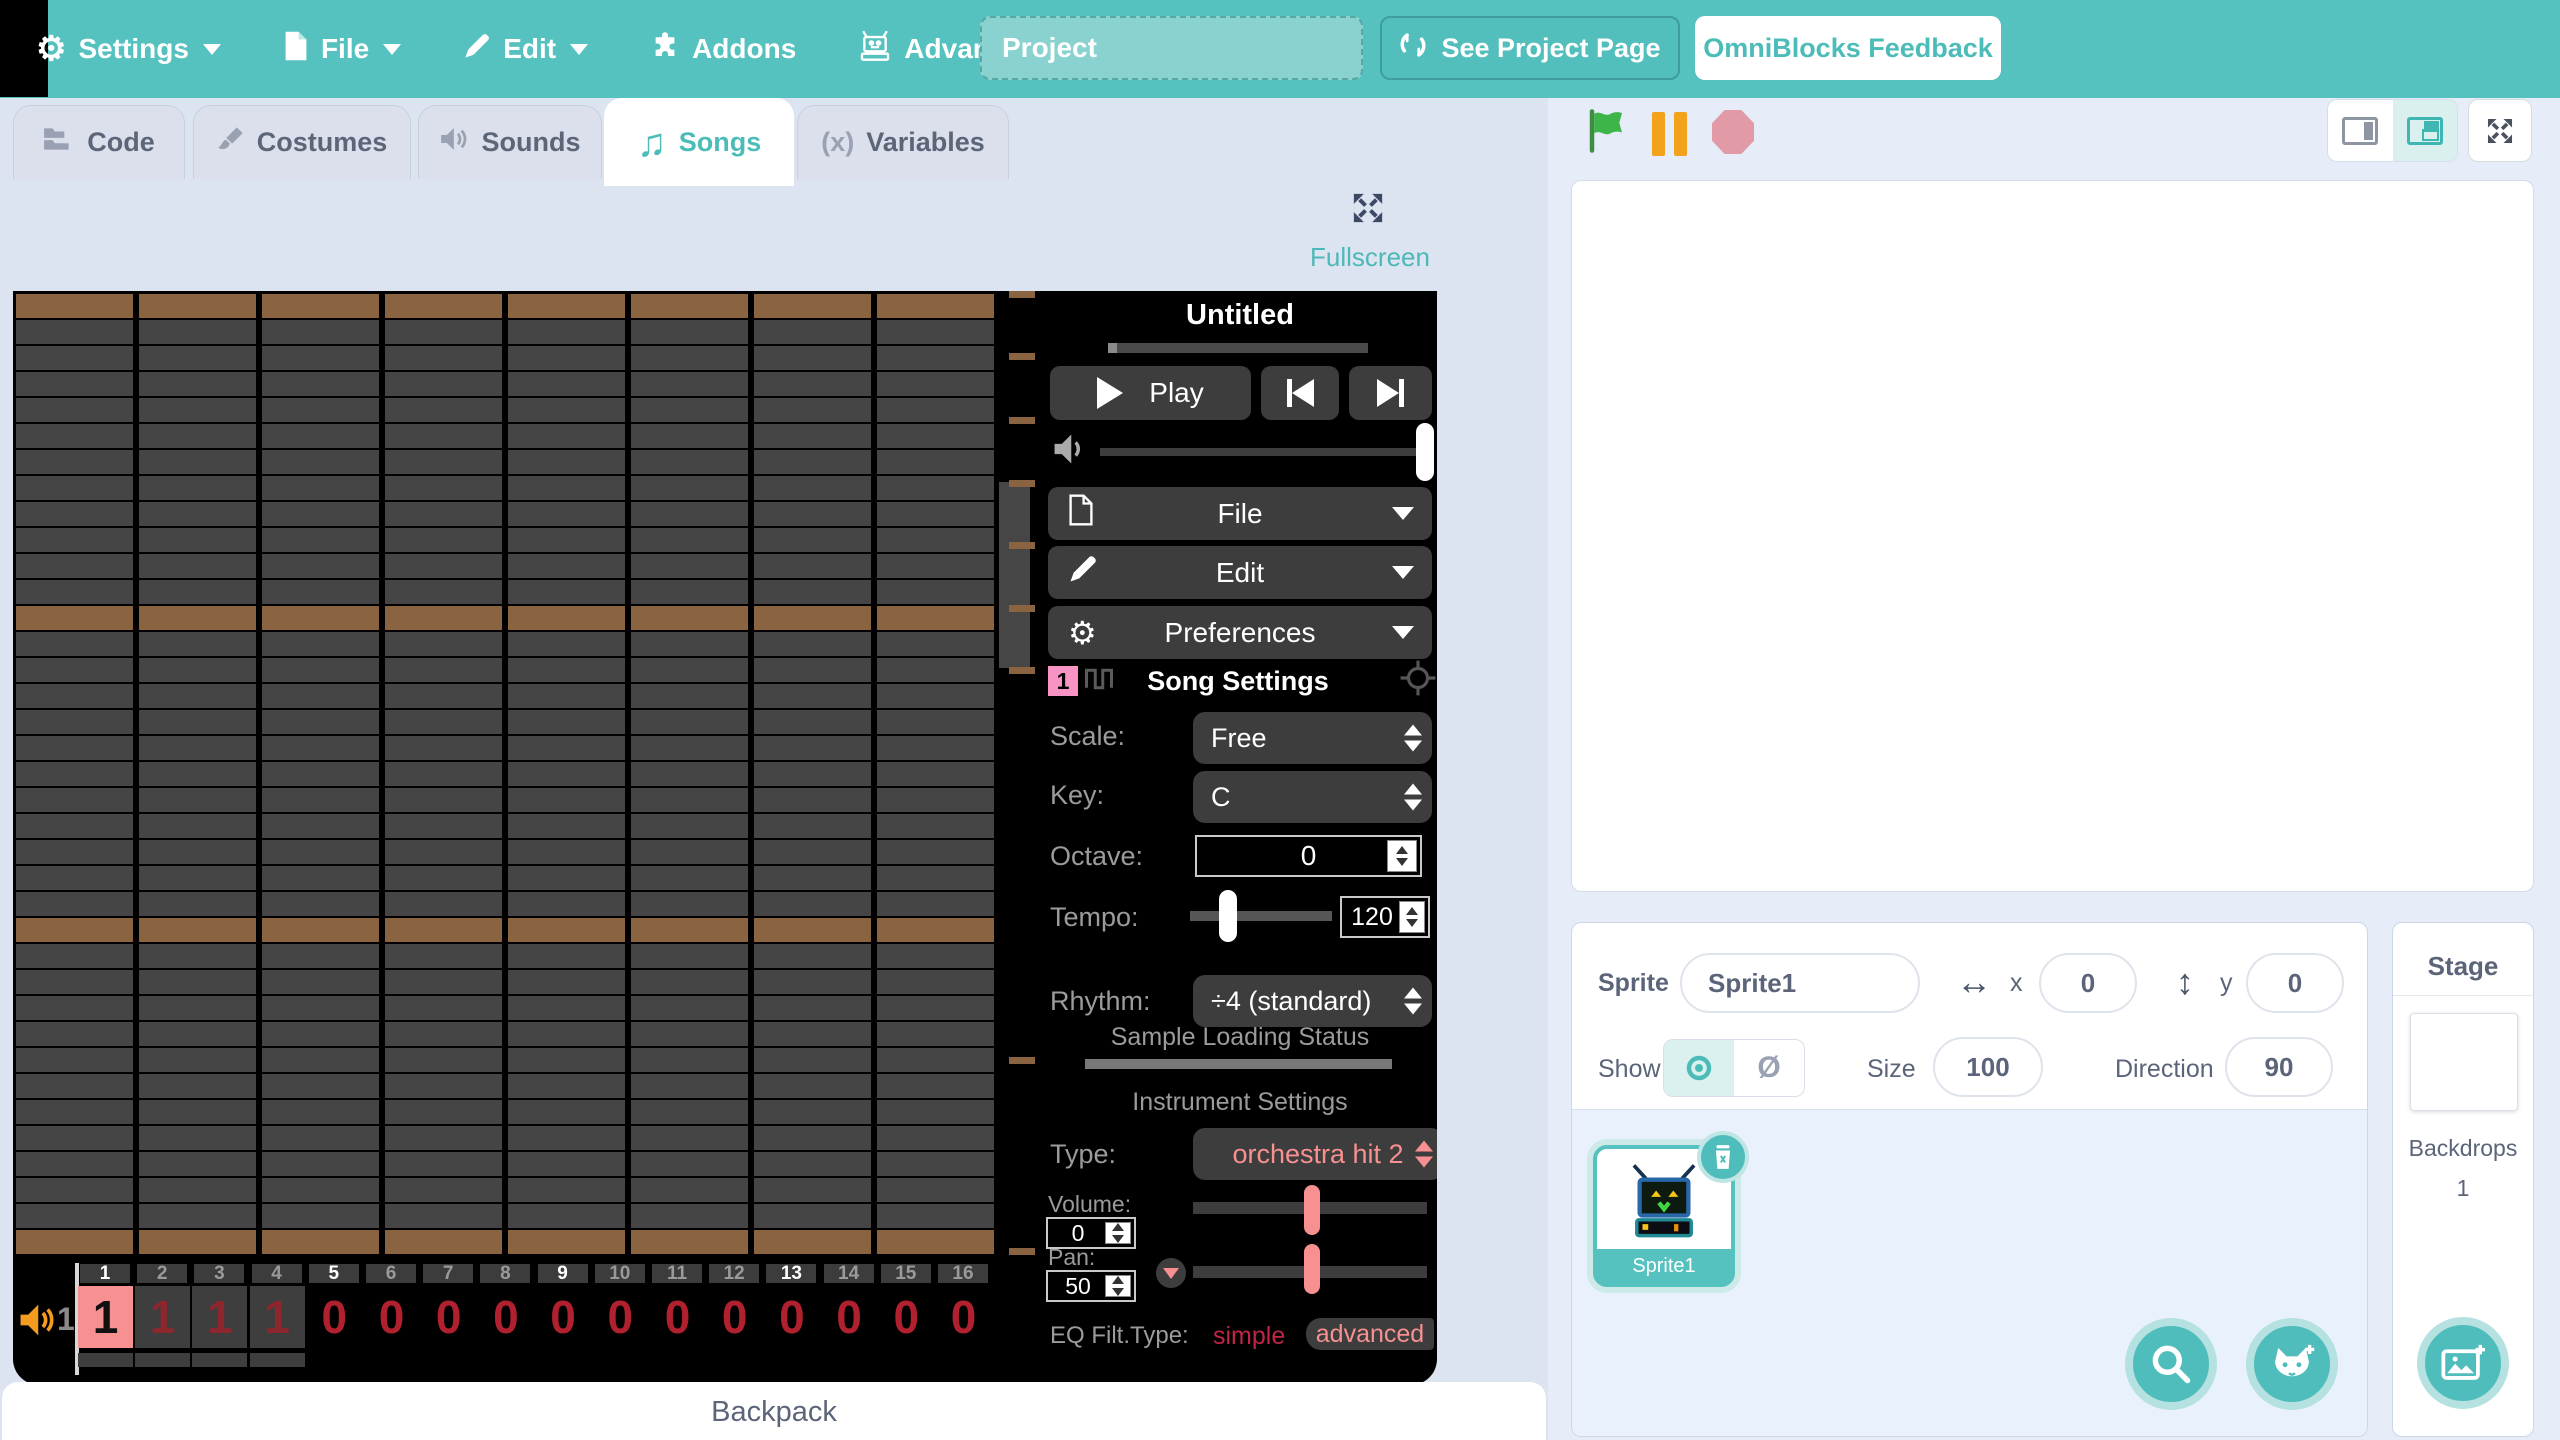 This screenshot has width=2560, height=1440. I want to click on backpack-bar: Backpack, so click(774, 1411).